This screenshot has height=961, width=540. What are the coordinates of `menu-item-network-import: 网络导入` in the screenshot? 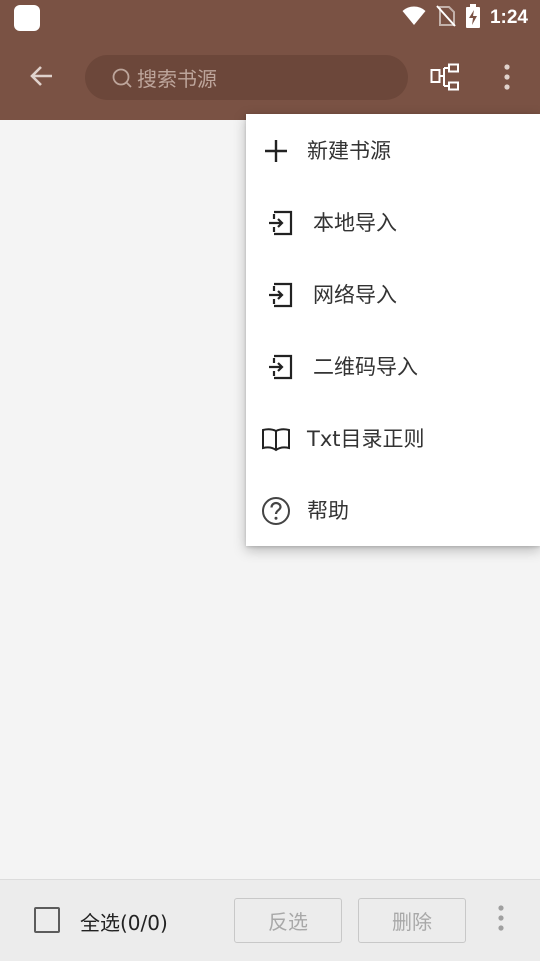 It's located at (393, 294).